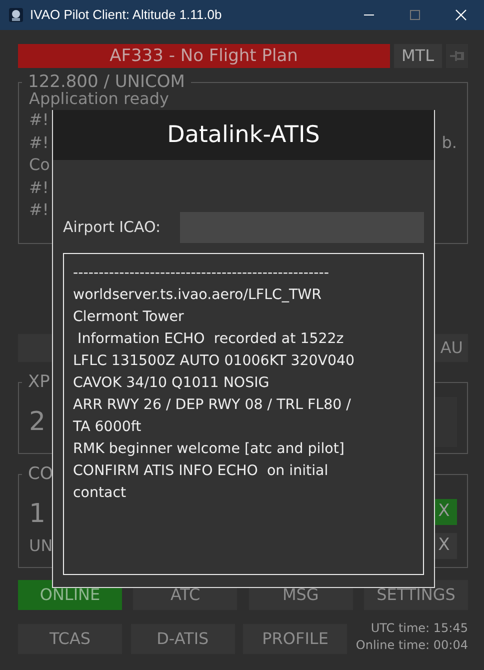  I want to click on atis-line: RMK beginner welcome [atc and pilot], so click(209, 449).